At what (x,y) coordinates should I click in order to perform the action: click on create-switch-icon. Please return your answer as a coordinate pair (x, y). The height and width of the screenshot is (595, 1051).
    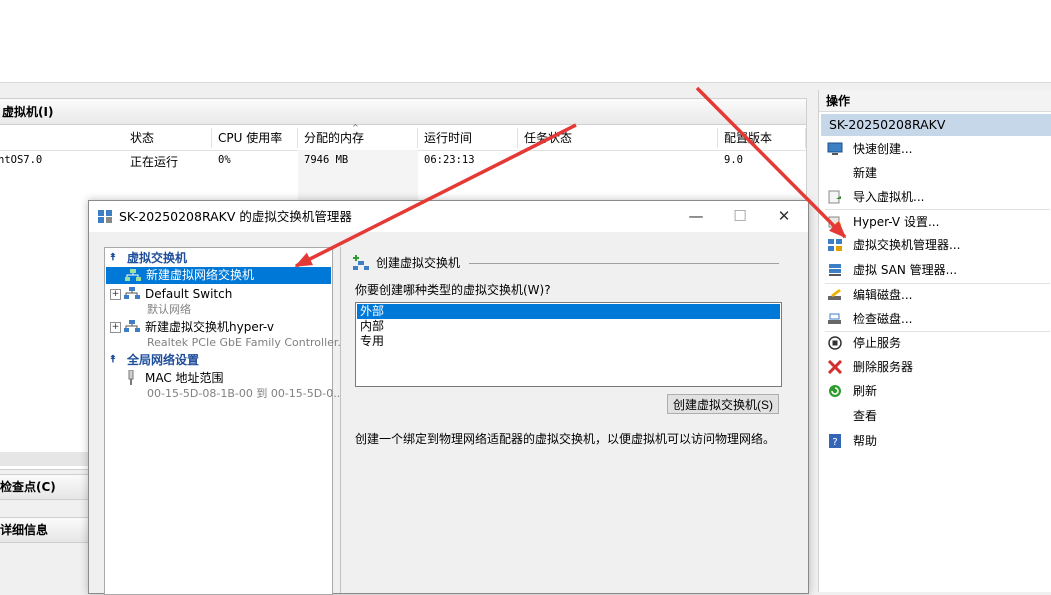
    Looking at the image, I should click on (361, 262).